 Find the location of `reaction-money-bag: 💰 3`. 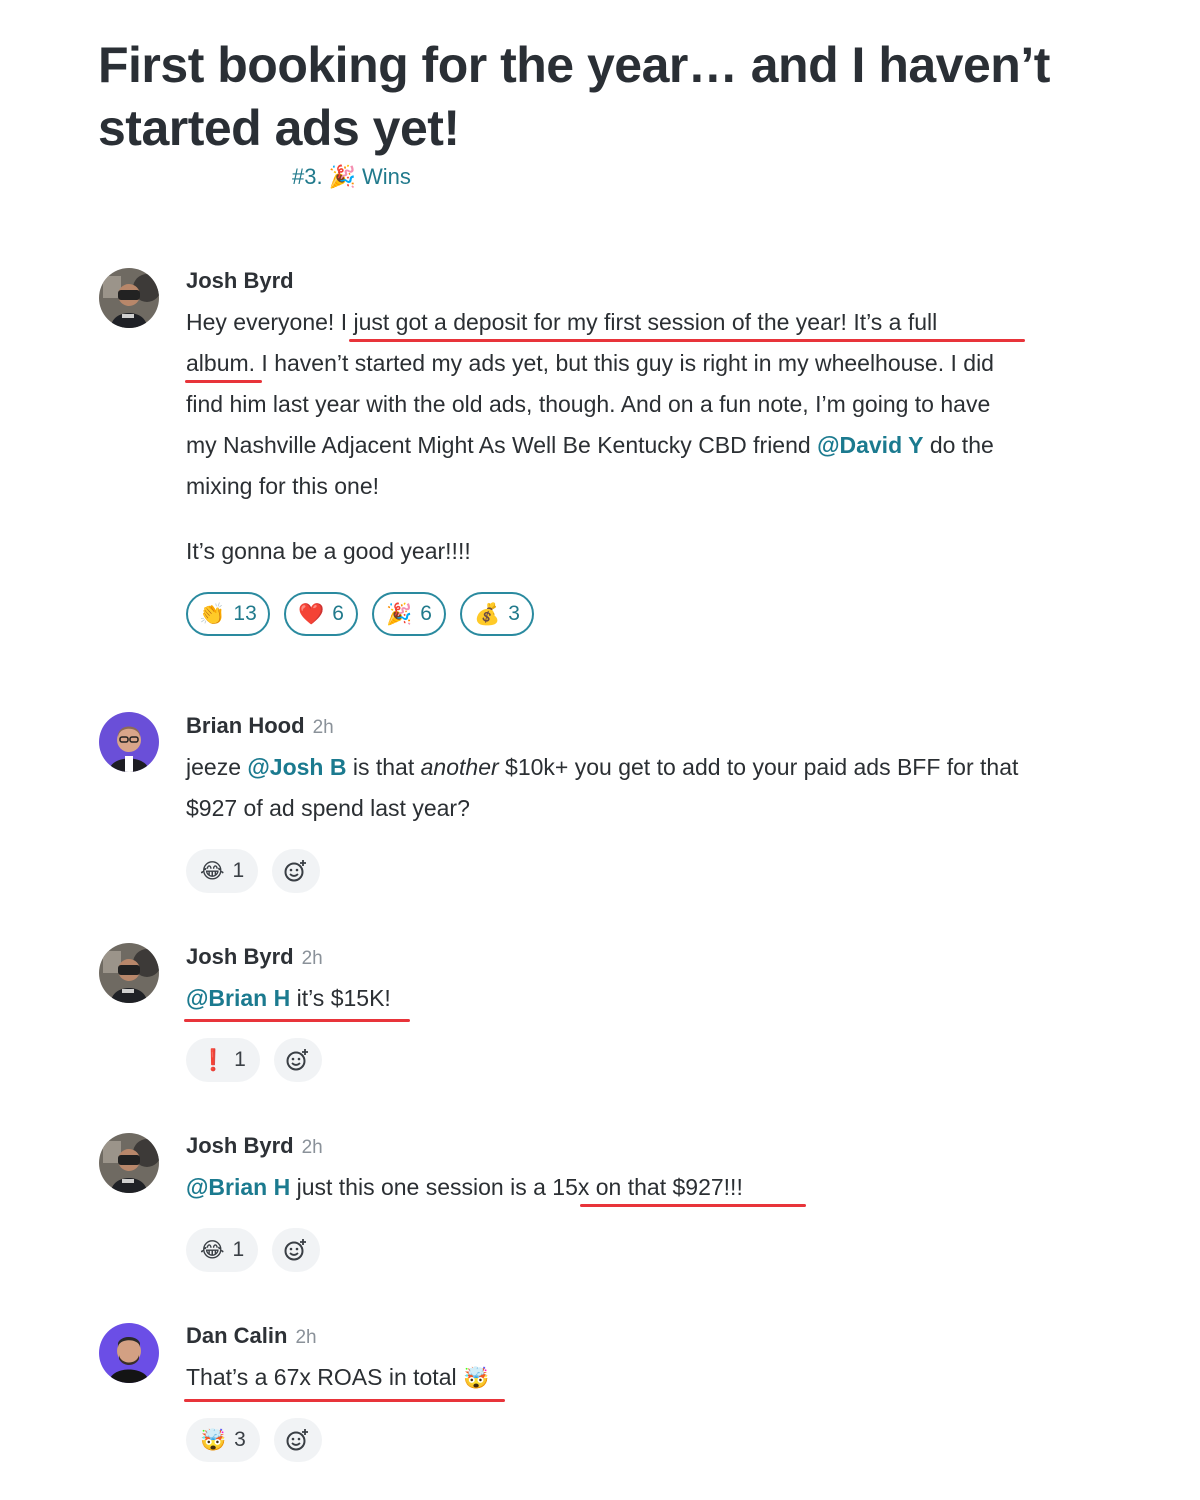

reaction-money-bag: 💰 3 is located at coordinates (497, 614).